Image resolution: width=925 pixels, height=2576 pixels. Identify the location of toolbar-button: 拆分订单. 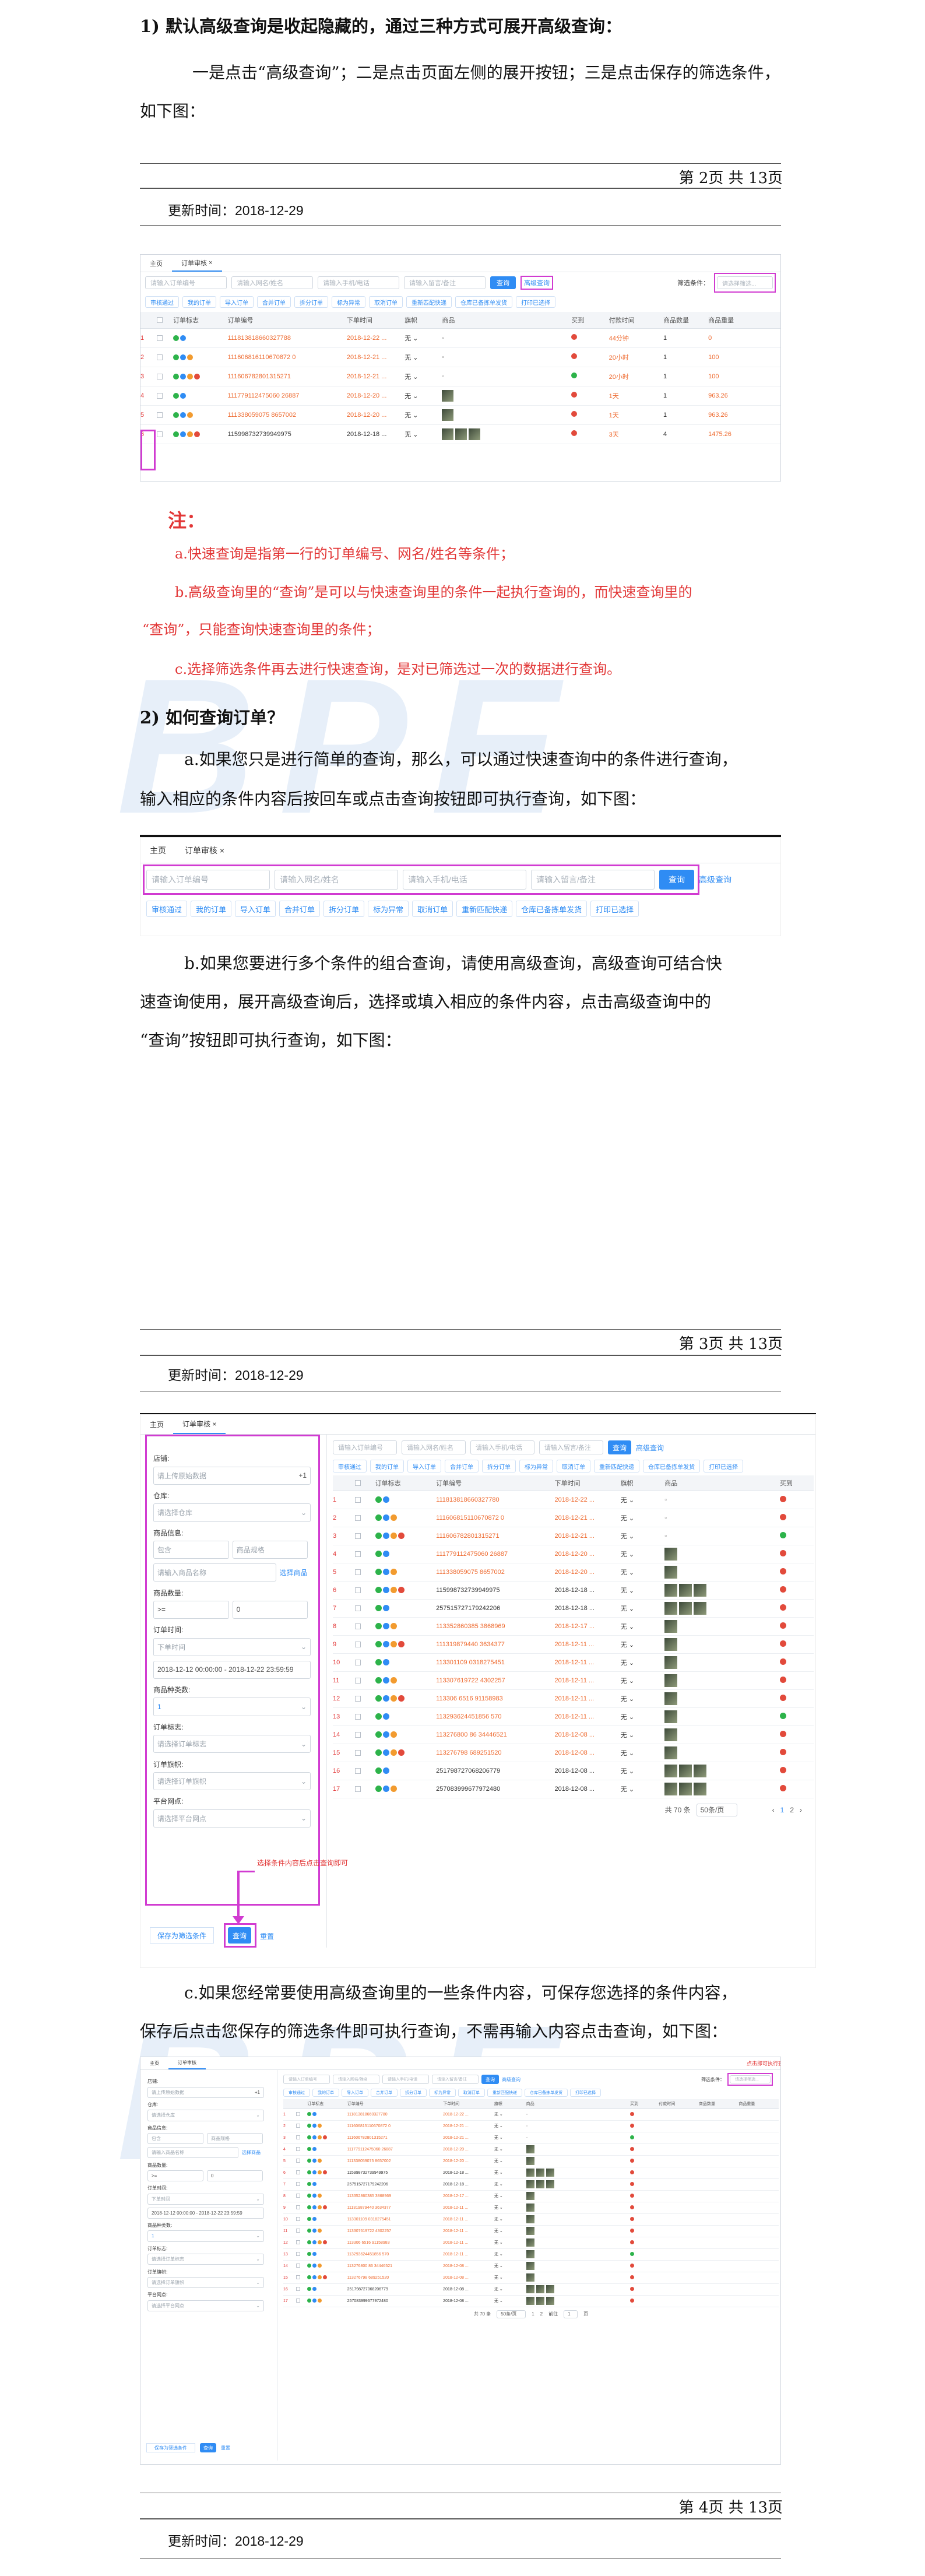
(311, 302).